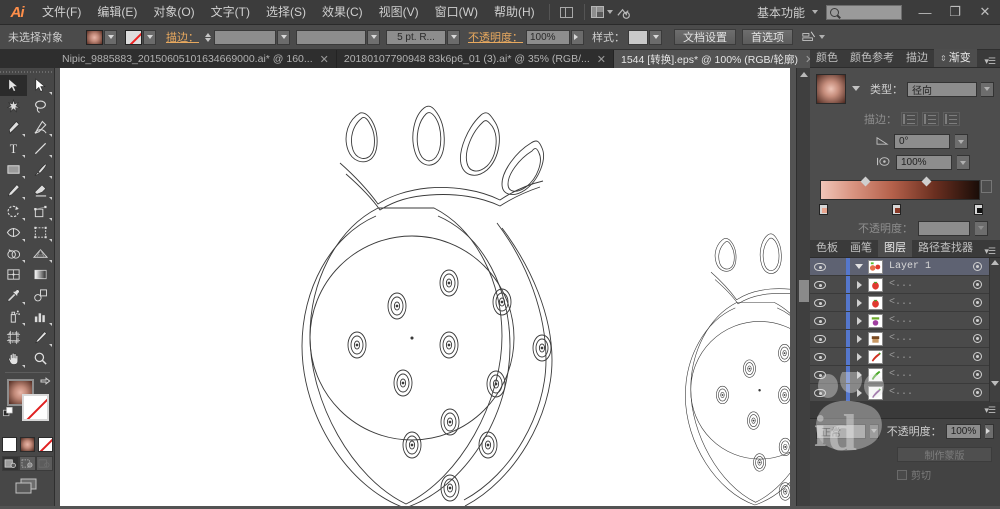 Image resolution: width=1000 pixels, height=509 pixels. Describe the element at coordinates (872, 58) in the screenshot. I see `tab-color-guide: 颜色参考` at that location.